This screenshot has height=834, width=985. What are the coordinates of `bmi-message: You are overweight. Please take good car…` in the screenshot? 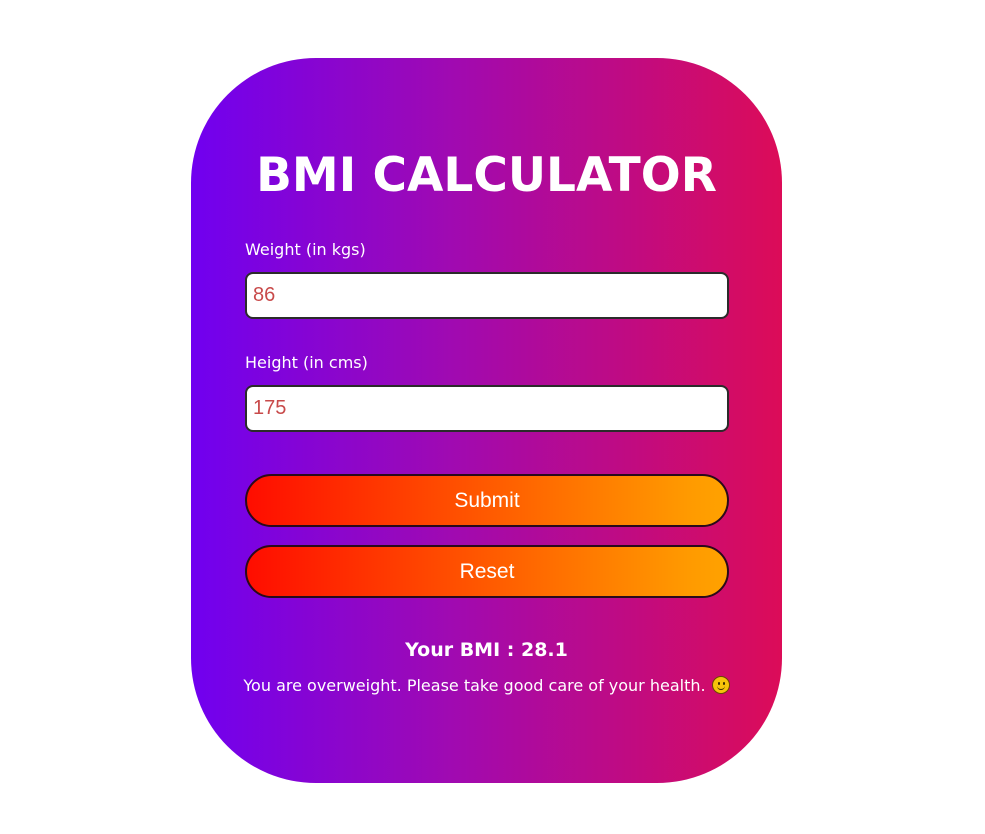 It's located at (474, 685).